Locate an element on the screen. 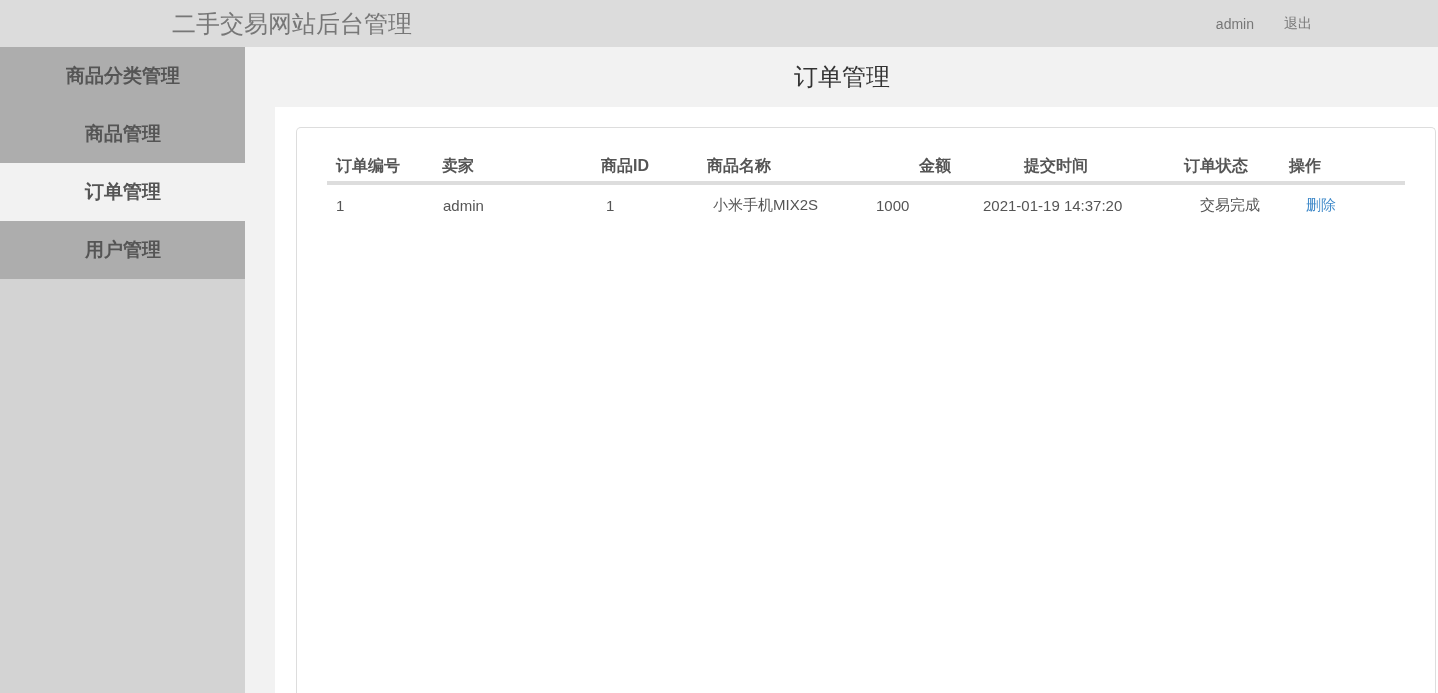  column-header: 金额 is located at coordinates (935, 165).